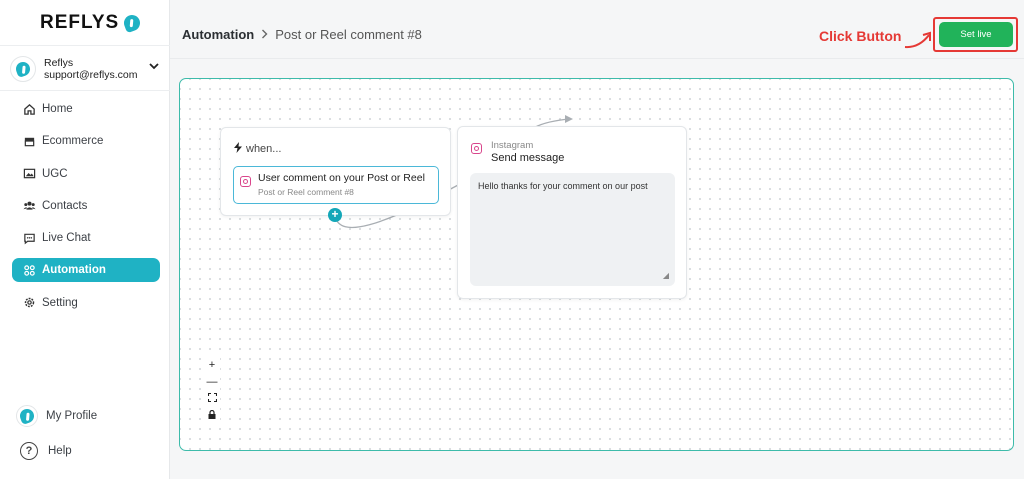  I want to click on breadcrumb: Automation Post or Reel comment #8, so click(302, 34).